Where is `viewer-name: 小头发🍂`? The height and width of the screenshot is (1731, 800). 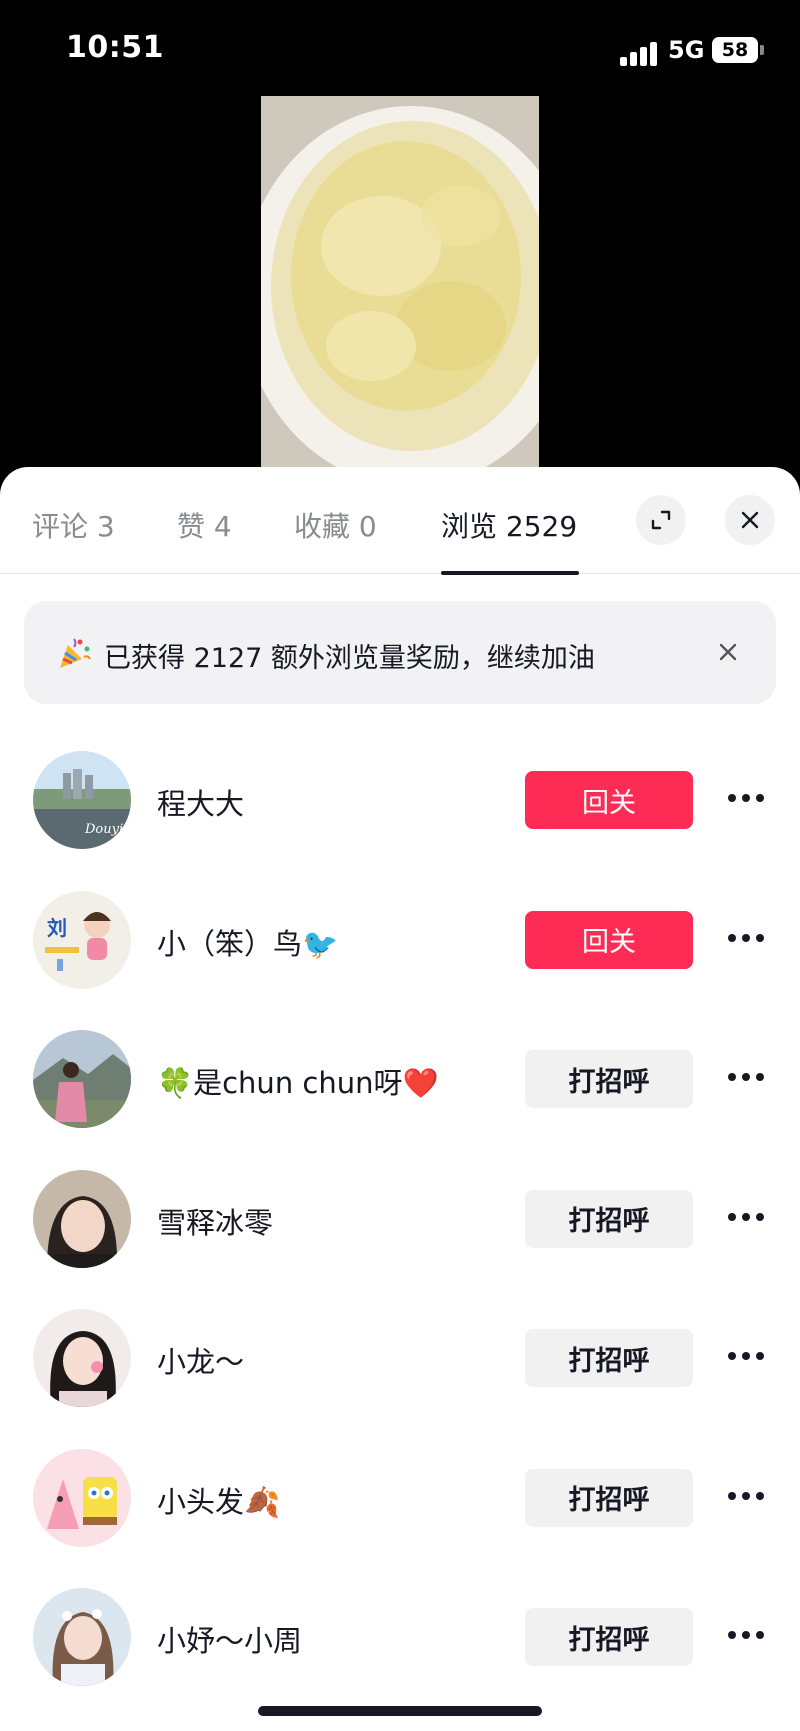
viewer-name: 小头发🍂 is located at coordinates (219, 1501).